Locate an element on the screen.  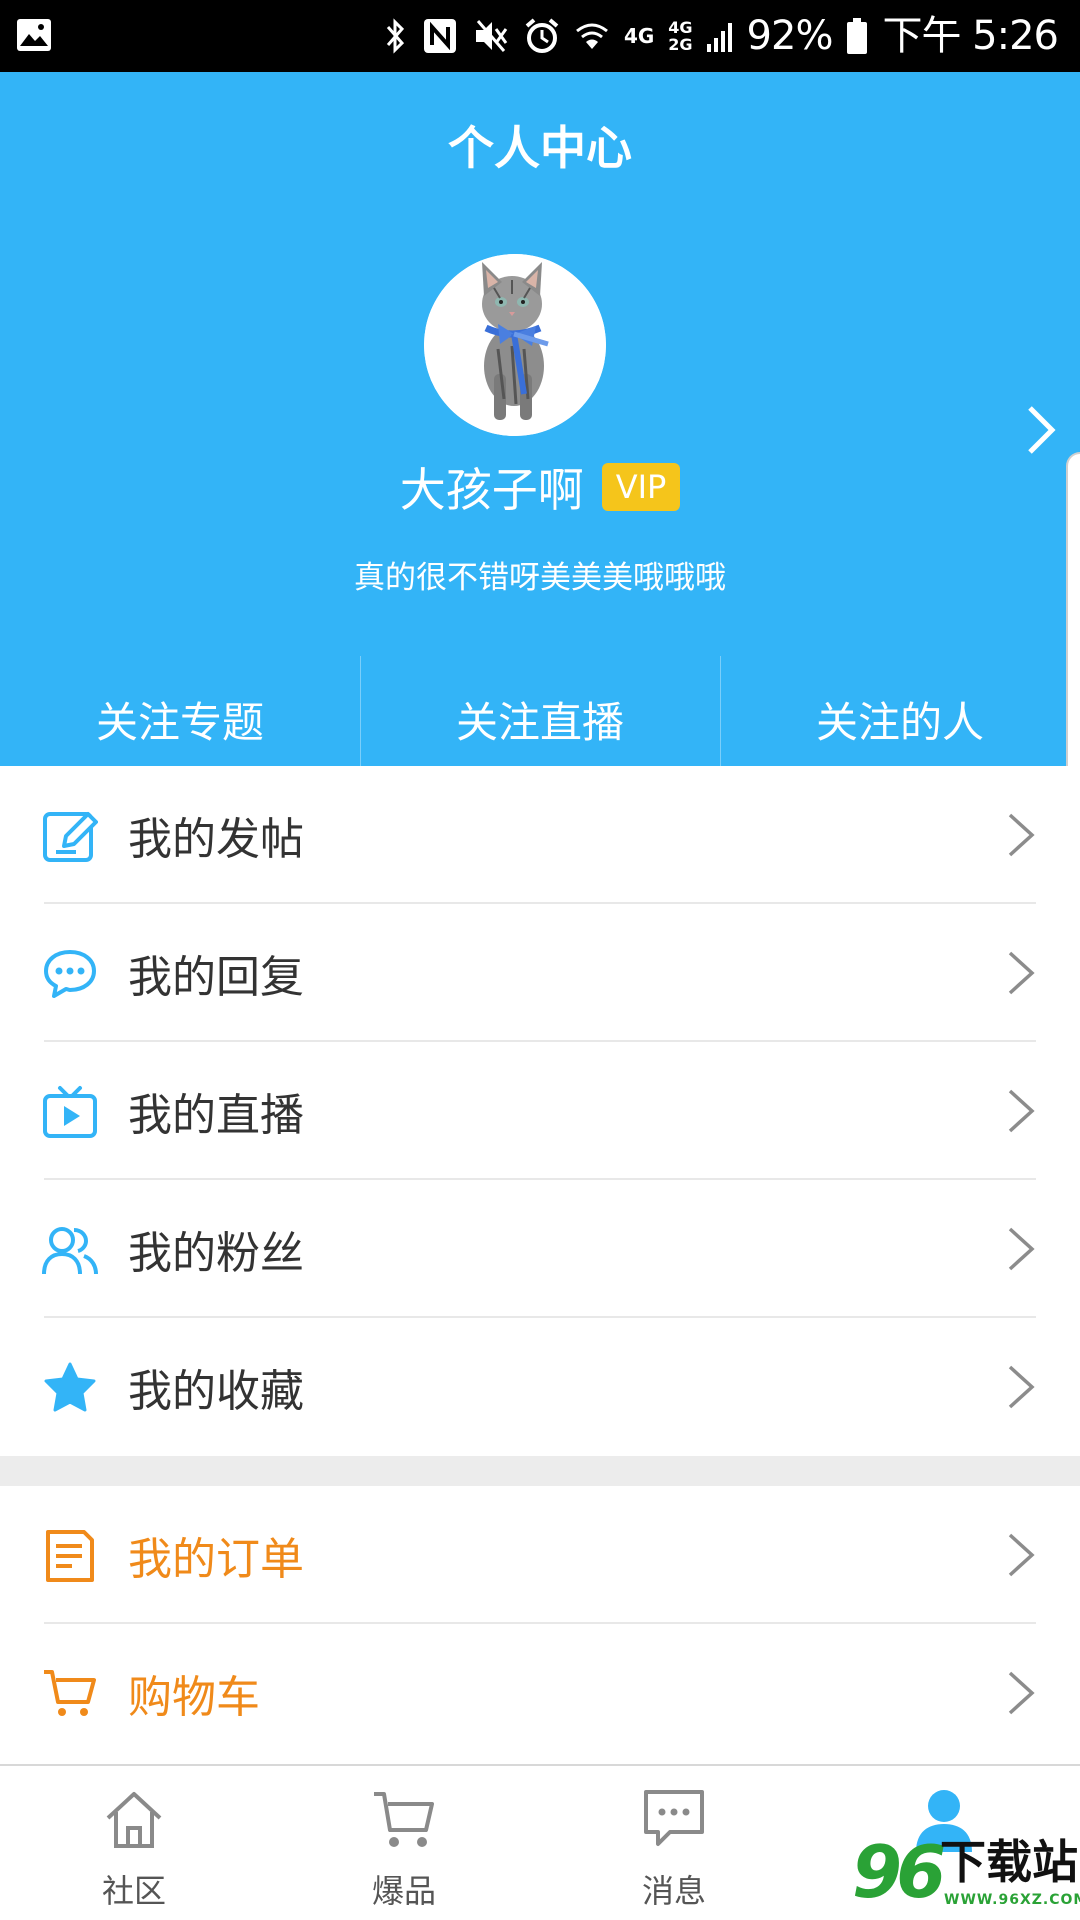
menu-label: 我的直播 is located at coordinates (216, 1115).